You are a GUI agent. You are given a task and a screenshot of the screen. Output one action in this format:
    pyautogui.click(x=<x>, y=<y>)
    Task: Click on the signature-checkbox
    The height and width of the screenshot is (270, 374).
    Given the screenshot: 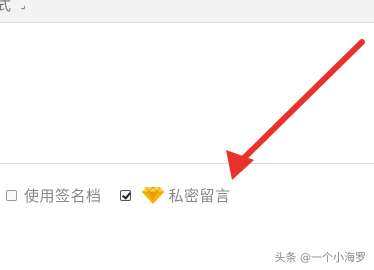 What is the action you would take?
    pyautogui.click(x=11, y=195)
    